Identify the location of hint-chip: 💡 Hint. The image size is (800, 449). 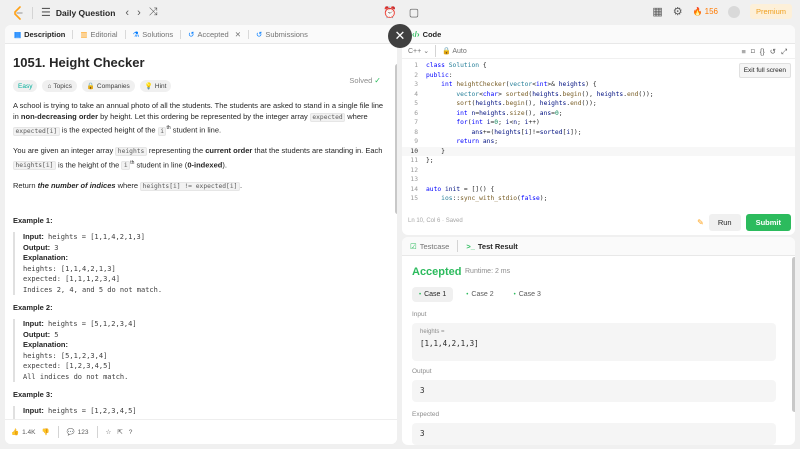
(155, 86).